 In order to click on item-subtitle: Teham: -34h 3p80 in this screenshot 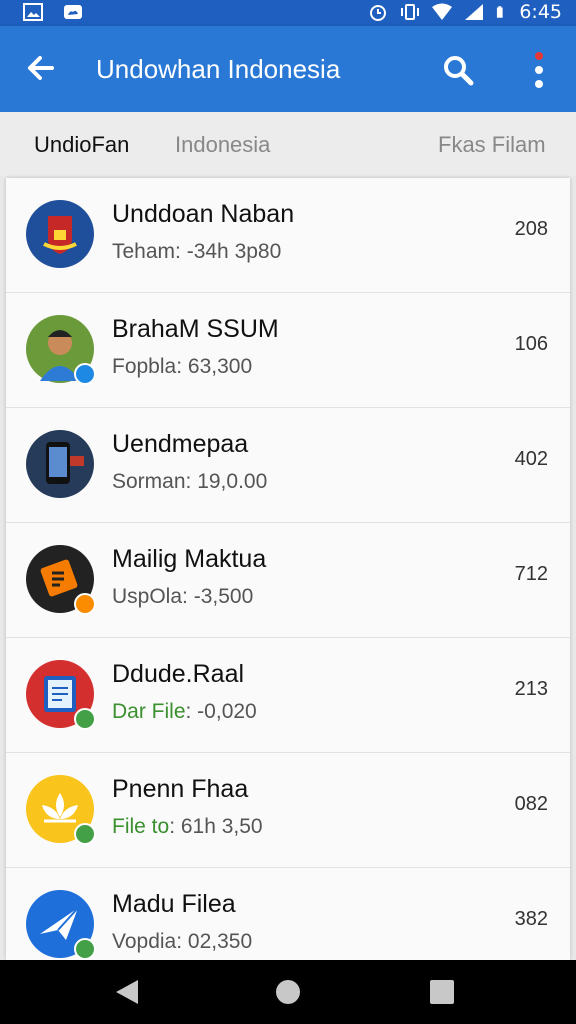, I will do `click(197, 251)`.